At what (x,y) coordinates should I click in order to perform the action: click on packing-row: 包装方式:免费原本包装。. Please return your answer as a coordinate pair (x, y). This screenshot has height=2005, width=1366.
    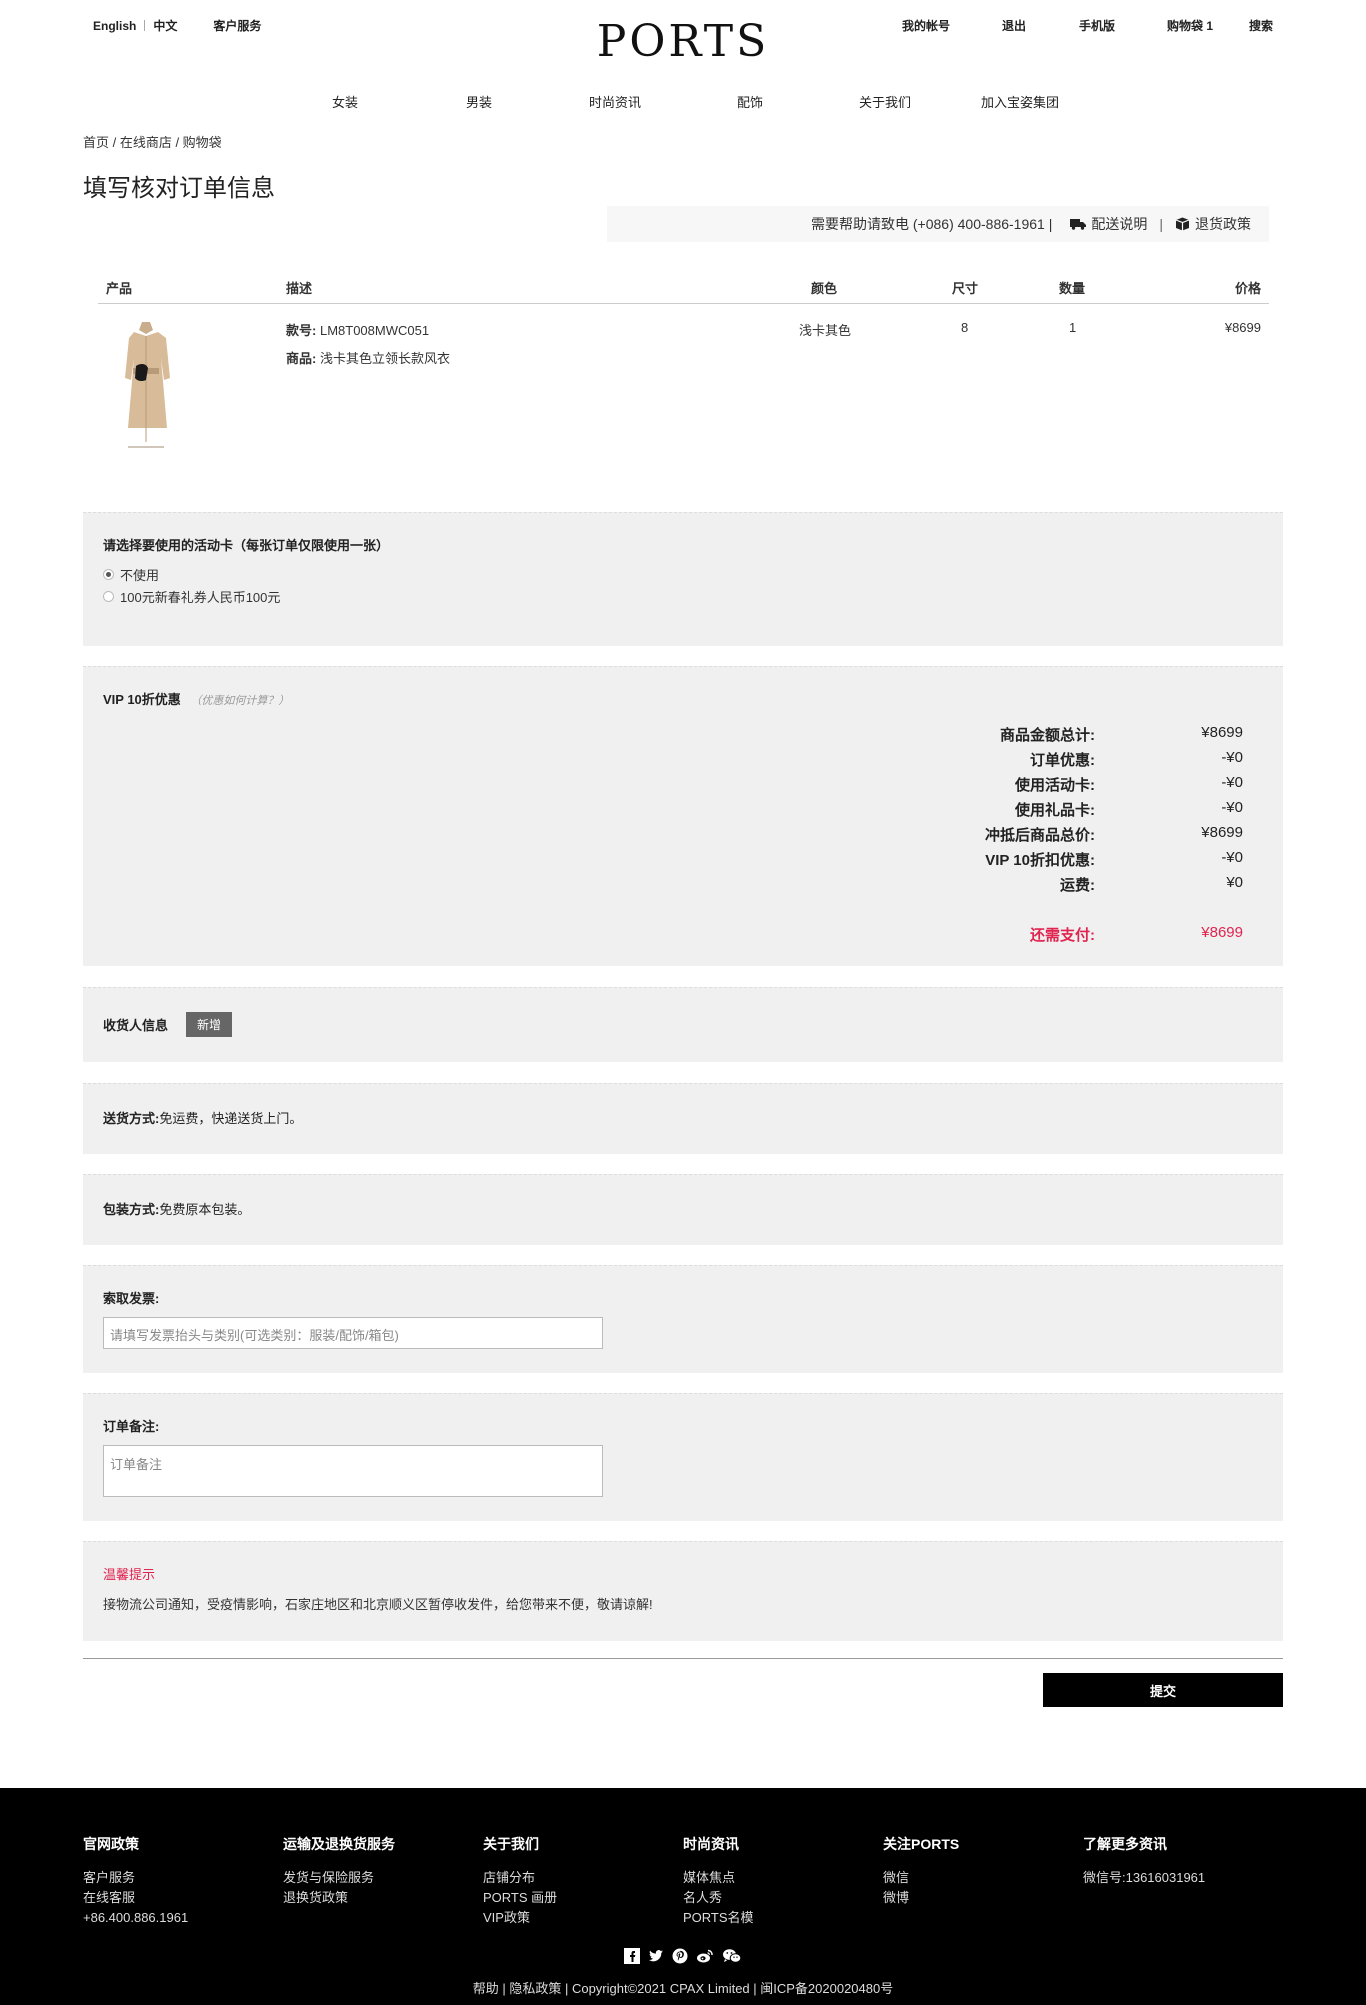
    Looking at the image, I should click on (176, 1208).